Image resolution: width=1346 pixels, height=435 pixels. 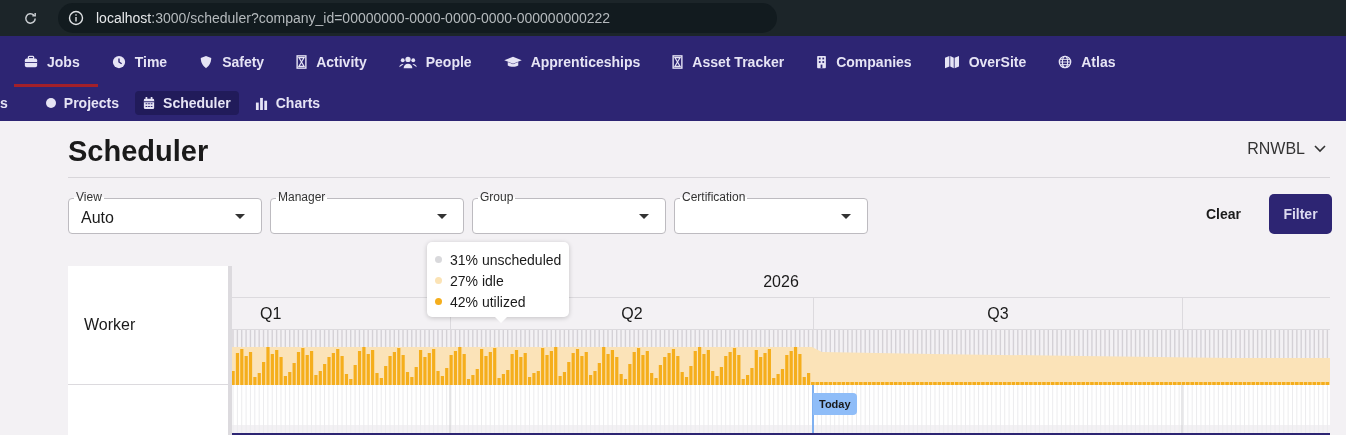 I want to click on row-header: Worker, so click(x=148, y=325).